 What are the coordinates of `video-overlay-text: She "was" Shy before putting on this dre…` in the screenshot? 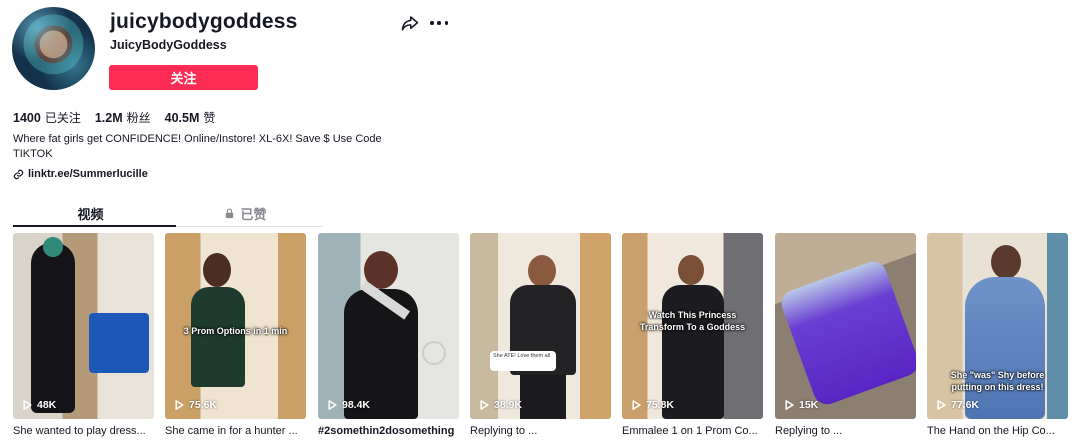 It's located at (997, 381).